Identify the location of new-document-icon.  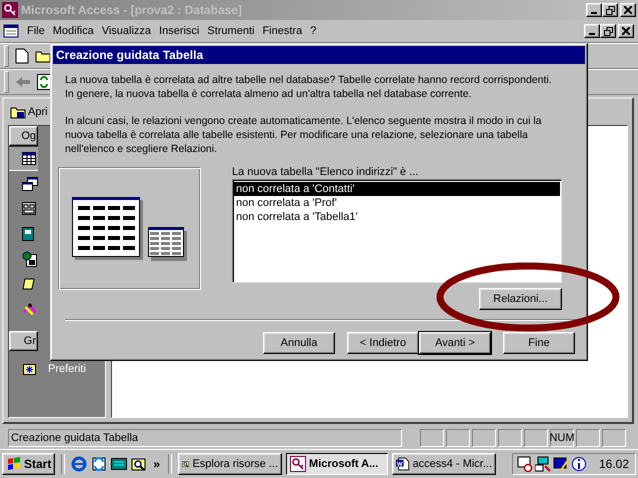
(22, 56).